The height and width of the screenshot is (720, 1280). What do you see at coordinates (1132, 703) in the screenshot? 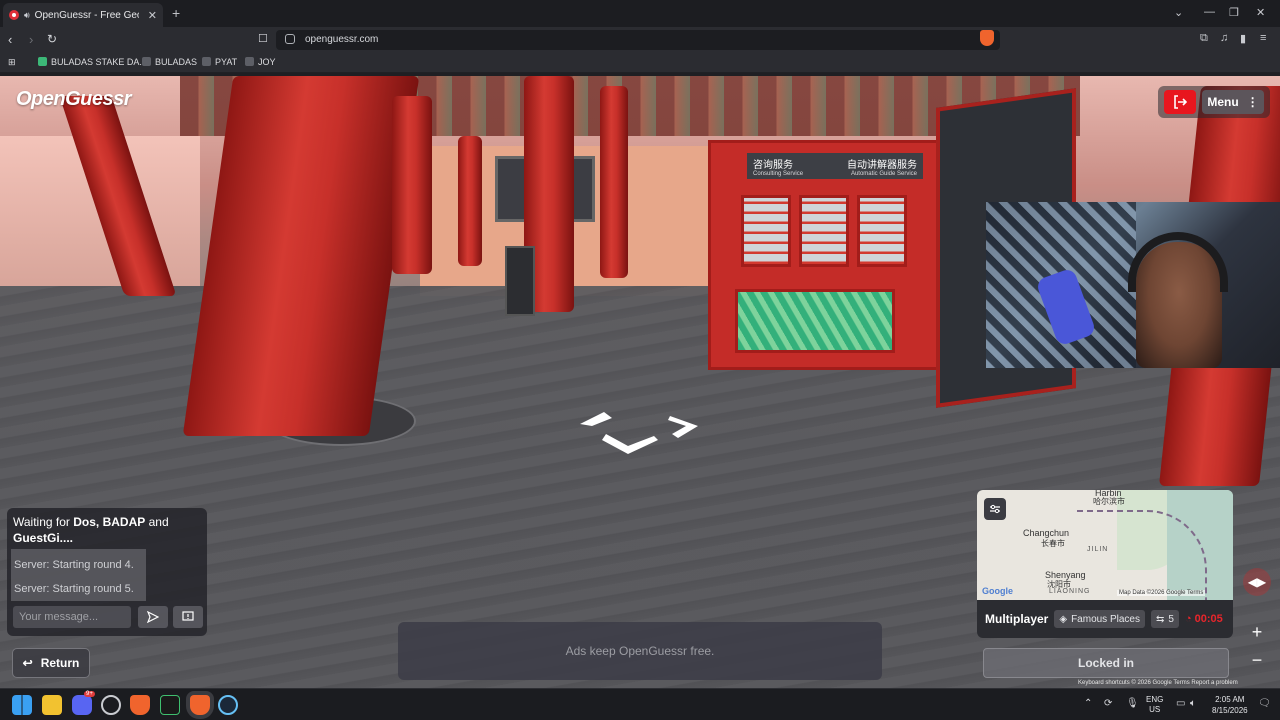
I see `microphone-icon: 🎙︎` at bounding box center [1132, 703].